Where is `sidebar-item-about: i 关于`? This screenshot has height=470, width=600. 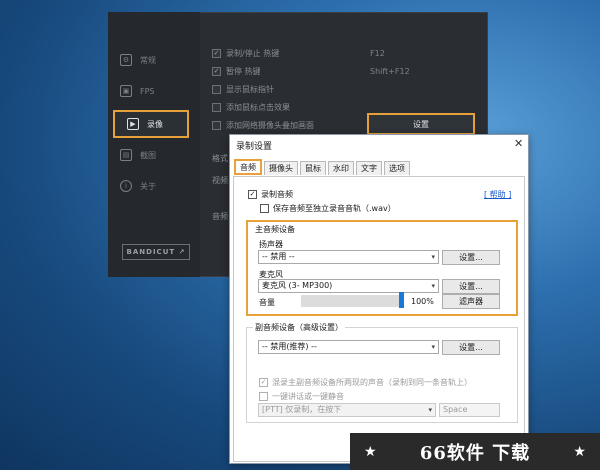
sidebar-item-about: i 关于 is located at coordinates (154, 186).